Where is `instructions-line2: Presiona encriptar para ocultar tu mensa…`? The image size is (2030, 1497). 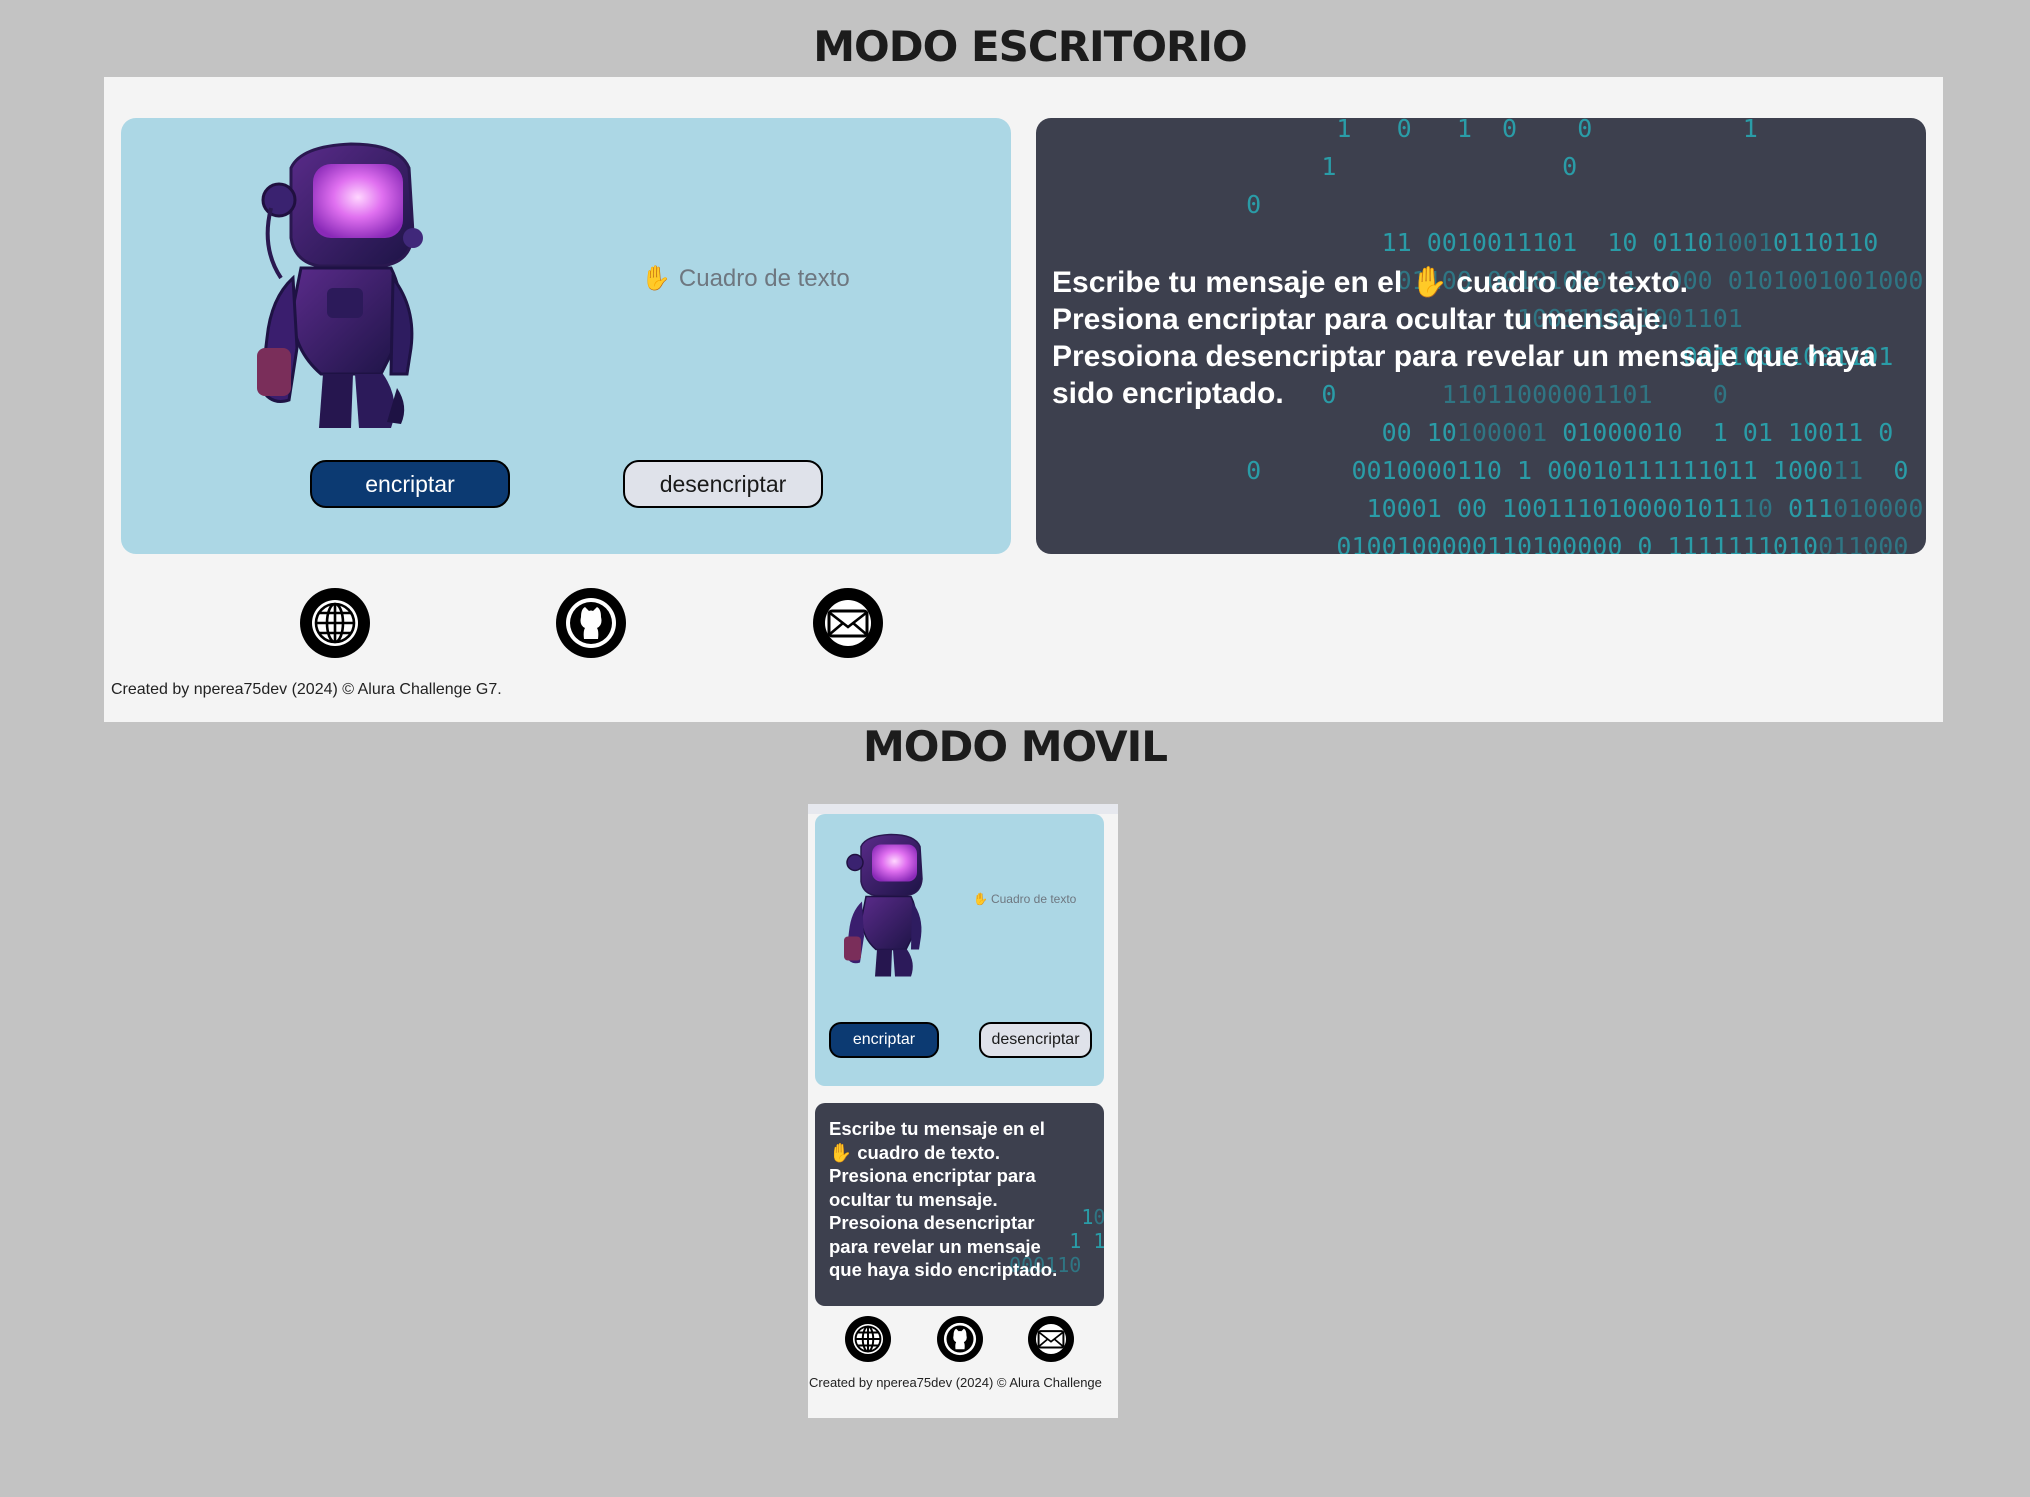 instructions-line2: Presiona encriptar para ocultar tu mensa… is located at coordinates (1360, 319).